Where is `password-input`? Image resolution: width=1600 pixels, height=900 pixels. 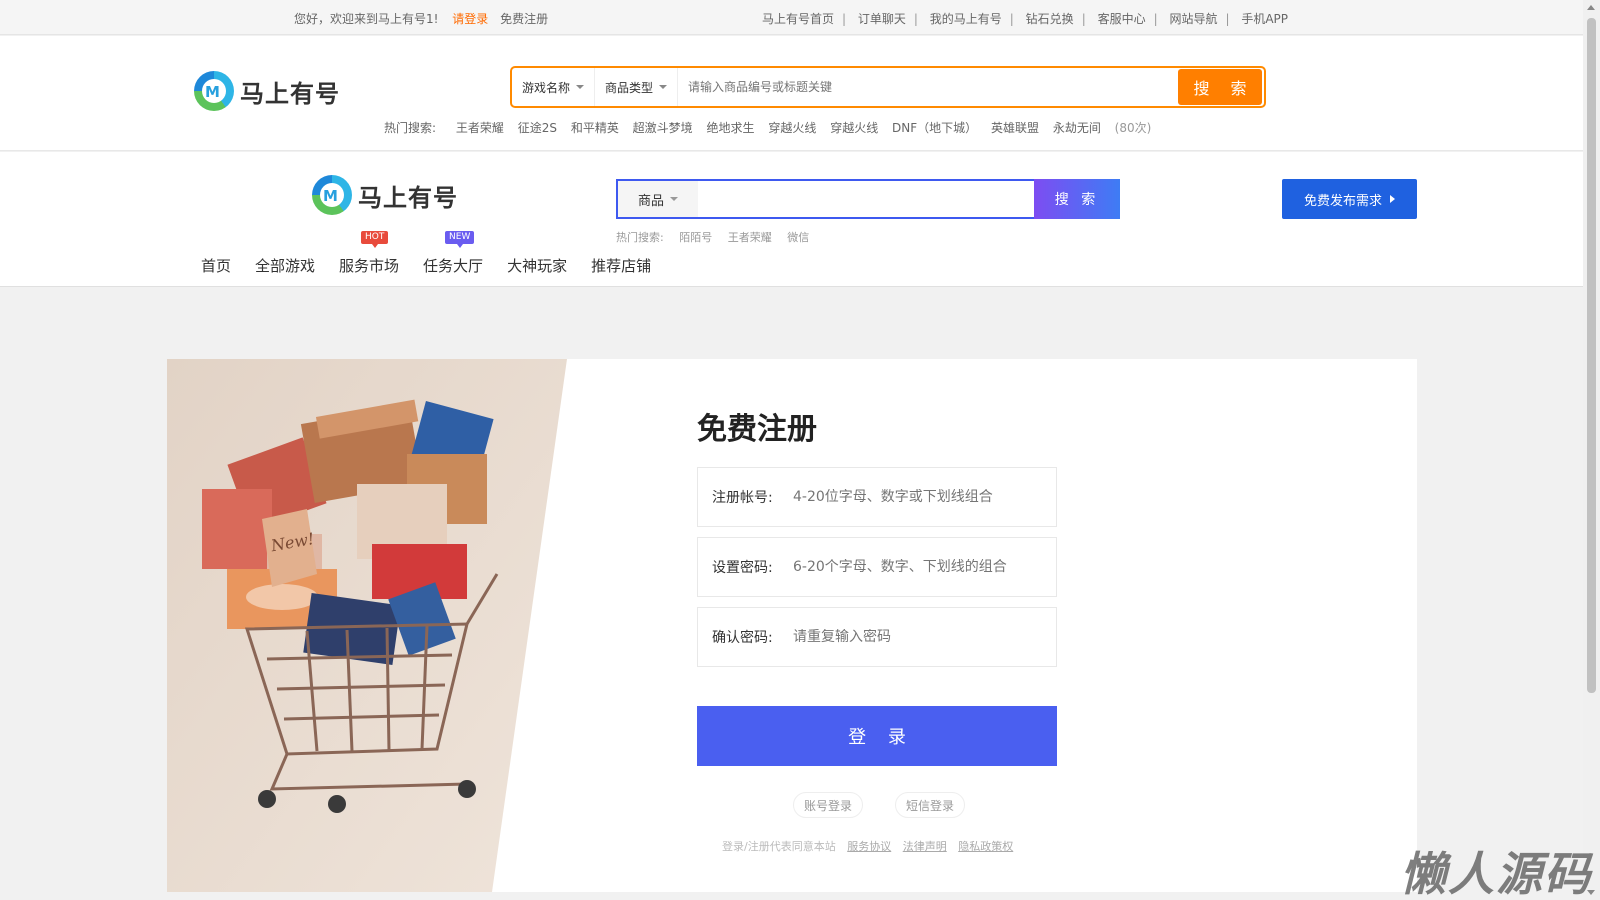
password-input is located at coordinates (924, 567).